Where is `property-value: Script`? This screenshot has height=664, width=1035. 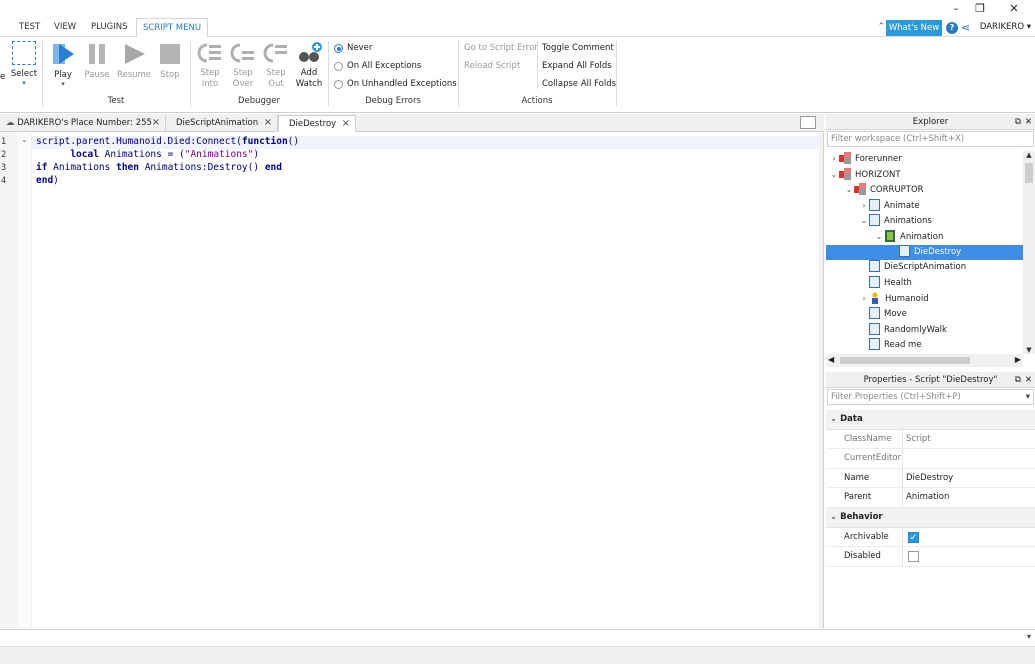 property-value: Script is located at coordinates (918, 440).